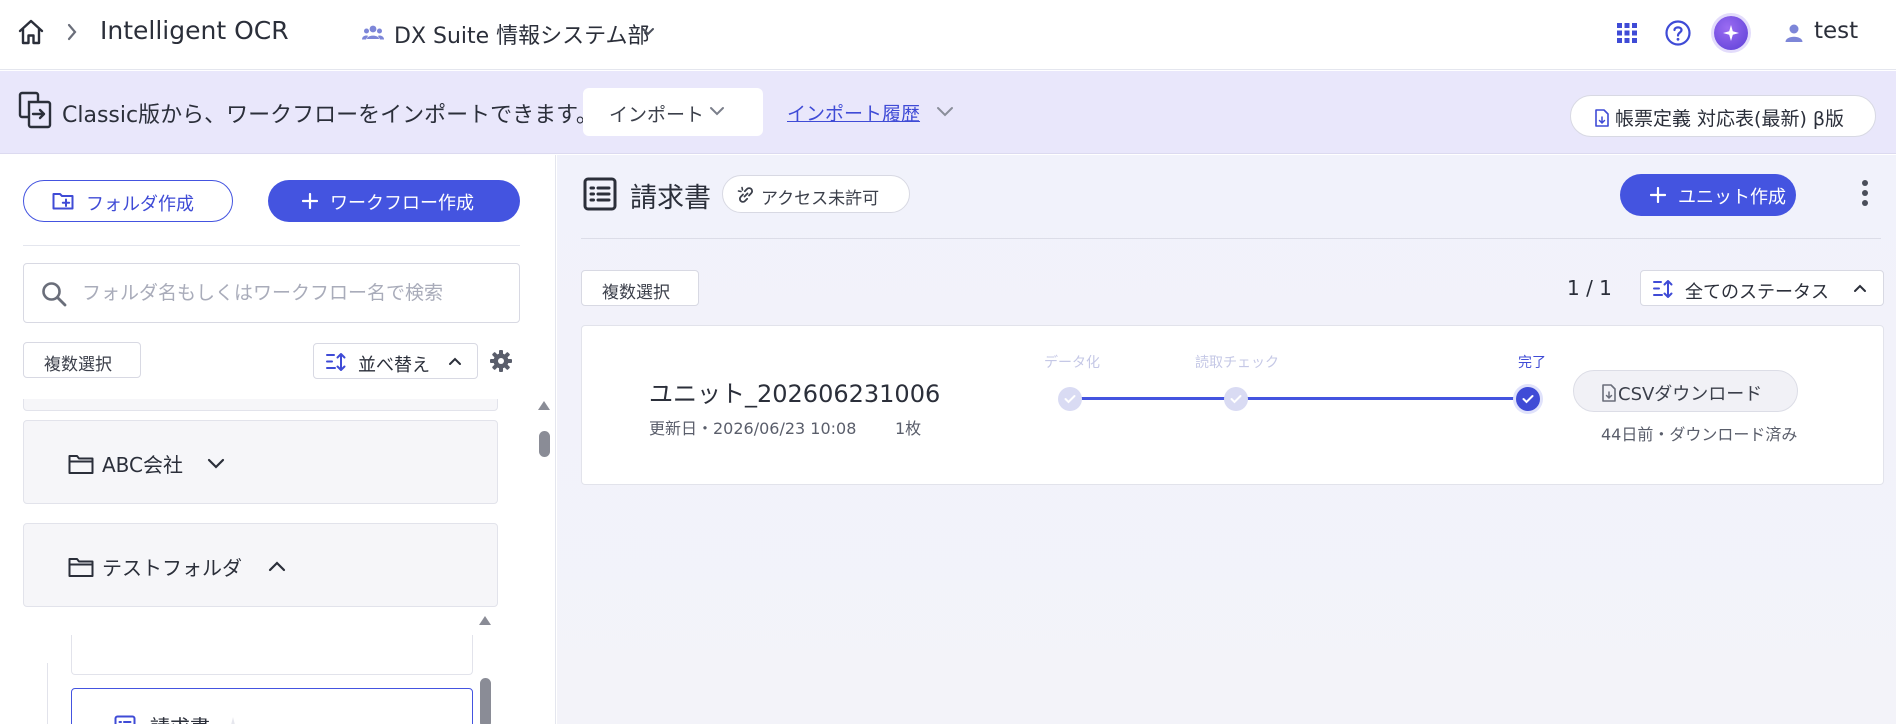 Image resolution: width=1896 pixels, height=724 pixels. Describe the element at coordinates (35, 110) in the screenshot. I see `import-icon` at that location.